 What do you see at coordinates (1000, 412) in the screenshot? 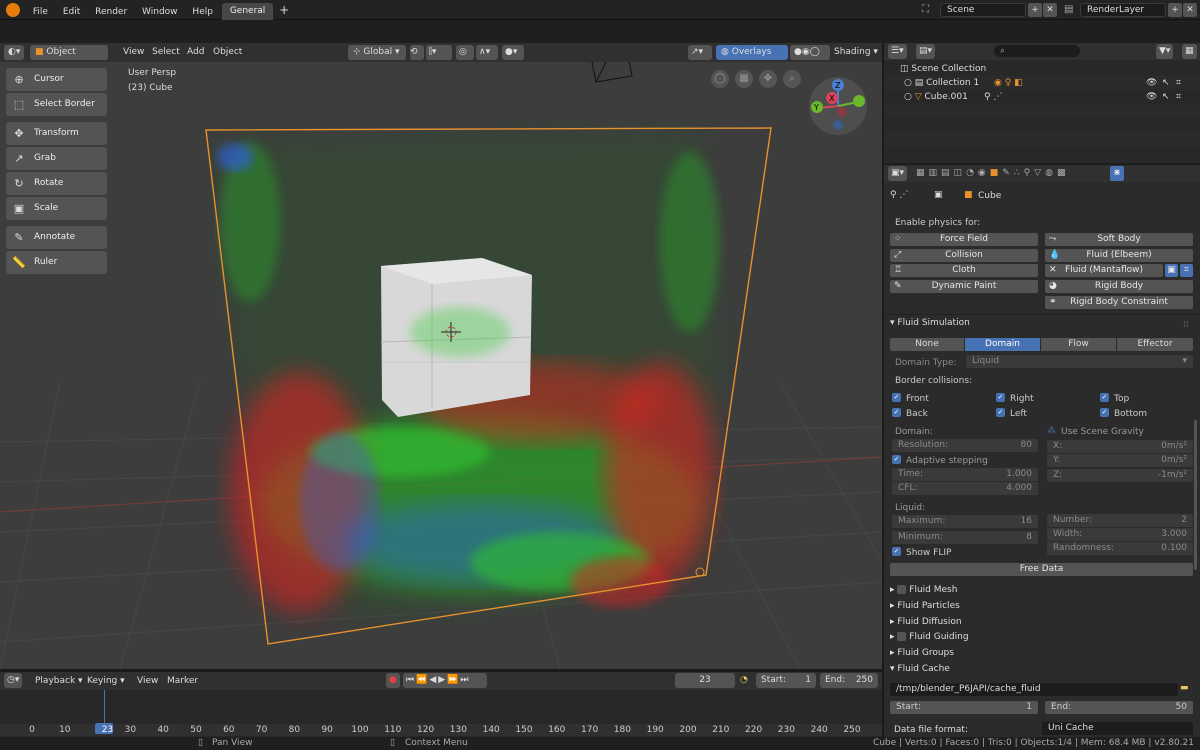
I see `left-checkbox: ✓` at bounding box center [1000, 412].